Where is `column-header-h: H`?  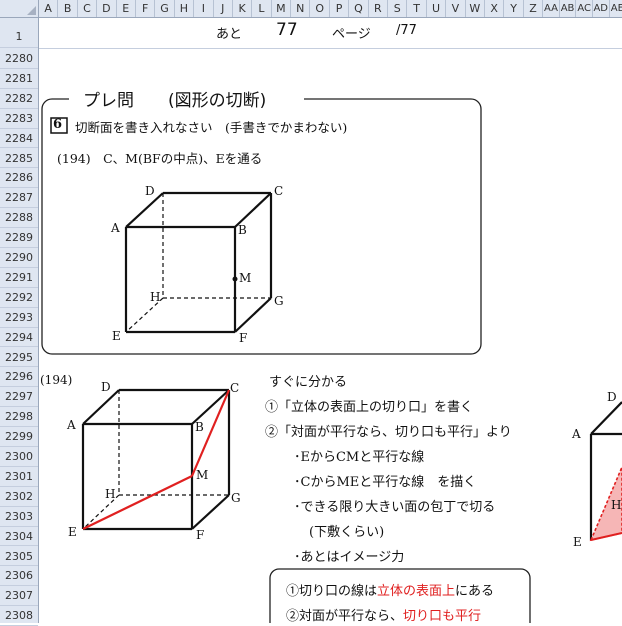
column-header-h: H is located at coordinates (185, 8).